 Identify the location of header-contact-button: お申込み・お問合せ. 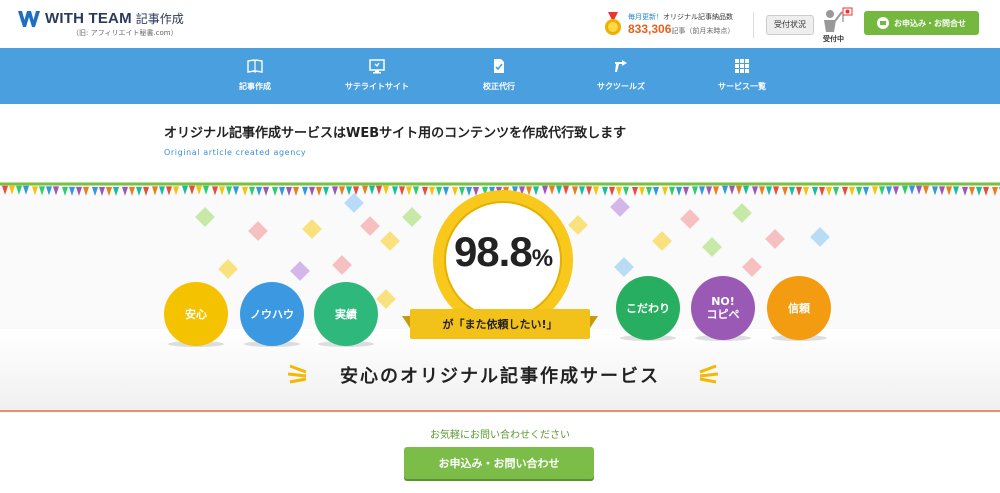
(921, 23).